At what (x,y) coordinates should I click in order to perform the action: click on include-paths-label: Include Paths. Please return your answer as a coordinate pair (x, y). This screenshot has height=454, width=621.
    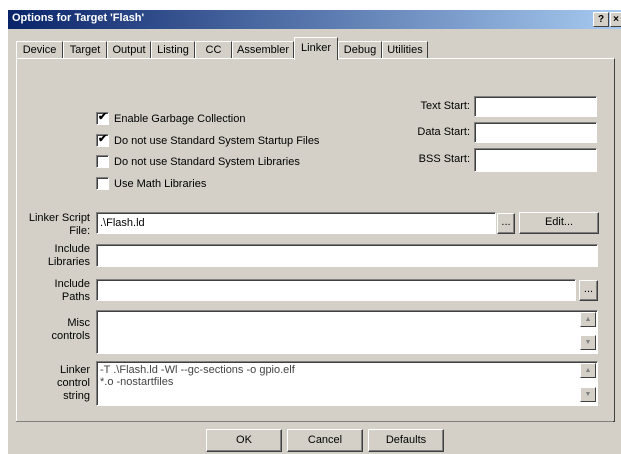
    Looking at the image, I should click on (72, 290).